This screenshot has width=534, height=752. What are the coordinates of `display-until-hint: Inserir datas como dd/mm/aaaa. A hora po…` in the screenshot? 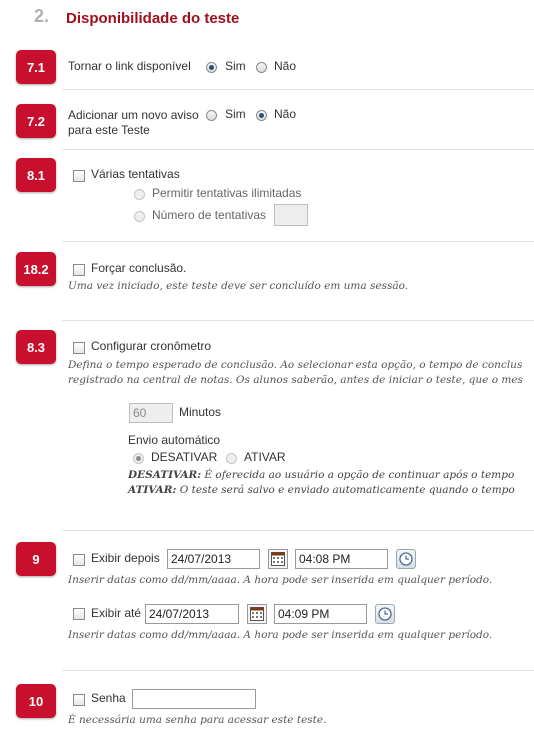 It's located at (280, 635).